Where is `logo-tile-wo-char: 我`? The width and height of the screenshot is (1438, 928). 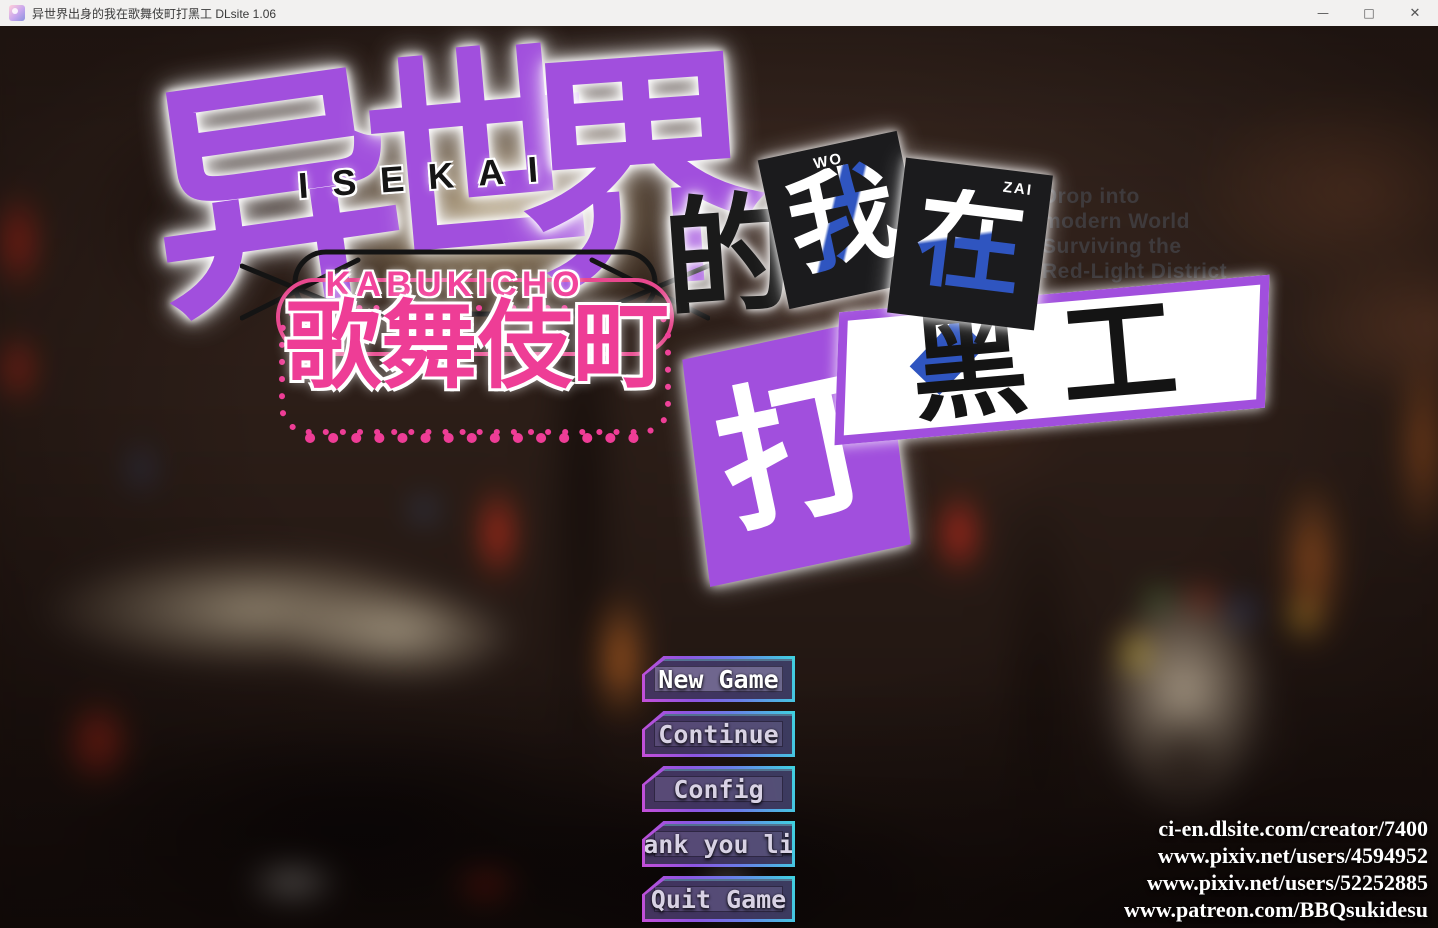 logo-tile-wo-char: 我 is located at coordinates (843, 219).